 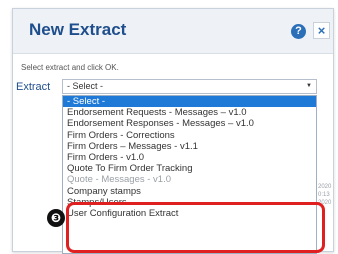 What do you see at coordinates (309, 86) in the screenshot?
I see `chevron-down-icon: ▼` at bounding box center [309, 86].